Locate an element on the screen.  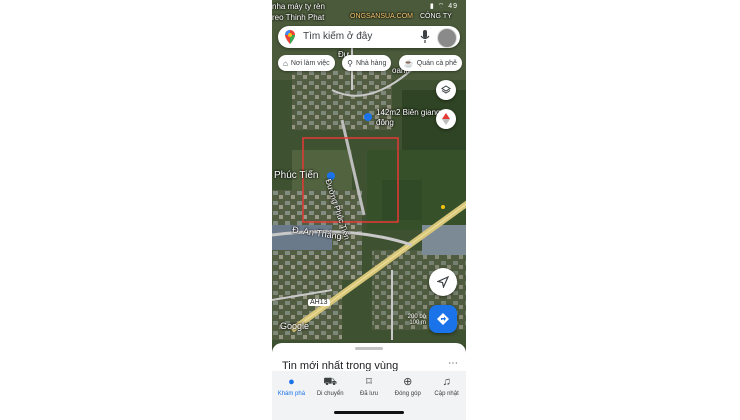
nav-saved: ⌑ Đã lưu is located at coordinates (369, 388).